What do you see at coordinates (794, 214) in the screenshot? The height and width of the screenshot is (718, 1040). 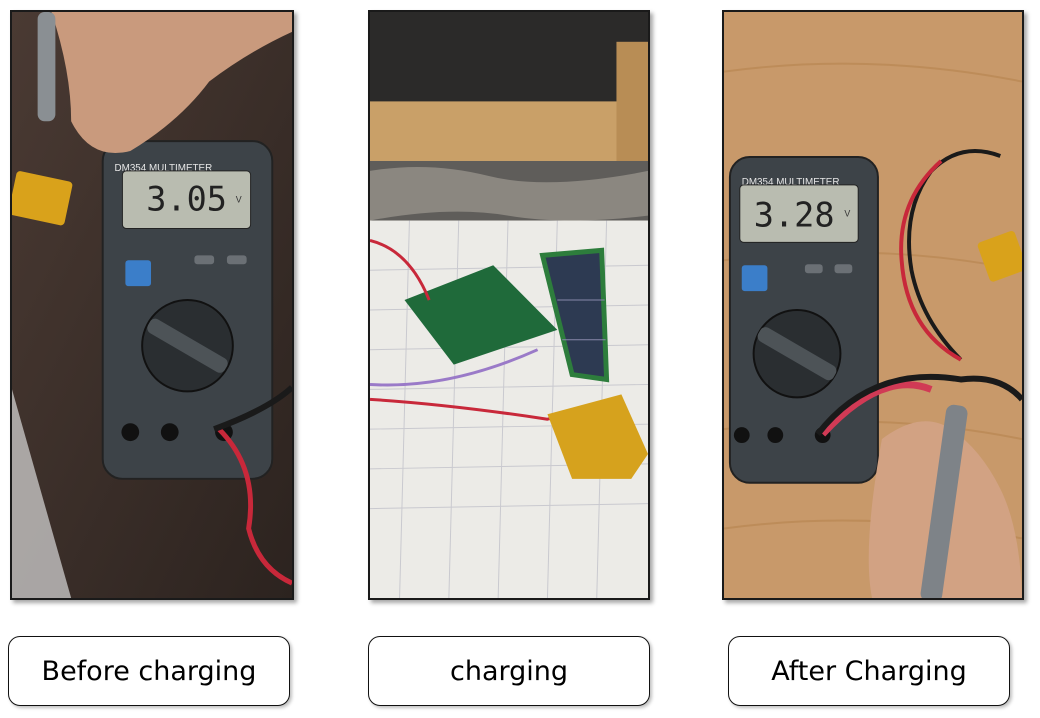 I see `meter-reading: 3.28` at bounding box center [794, 214].